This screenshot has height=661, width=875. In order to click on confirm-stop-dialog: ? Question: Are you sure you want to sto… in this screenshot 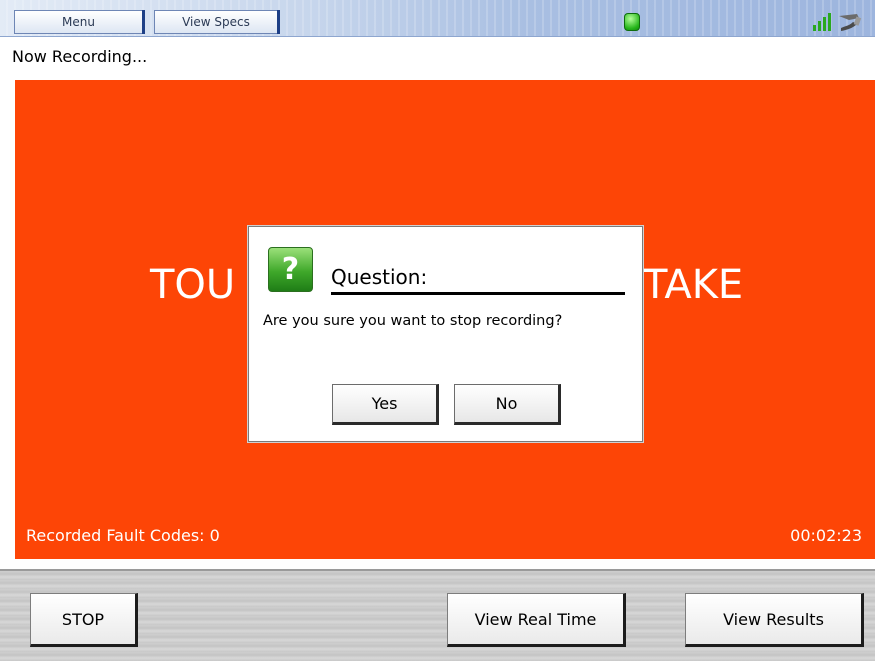, I will do `click(445, 334)`.